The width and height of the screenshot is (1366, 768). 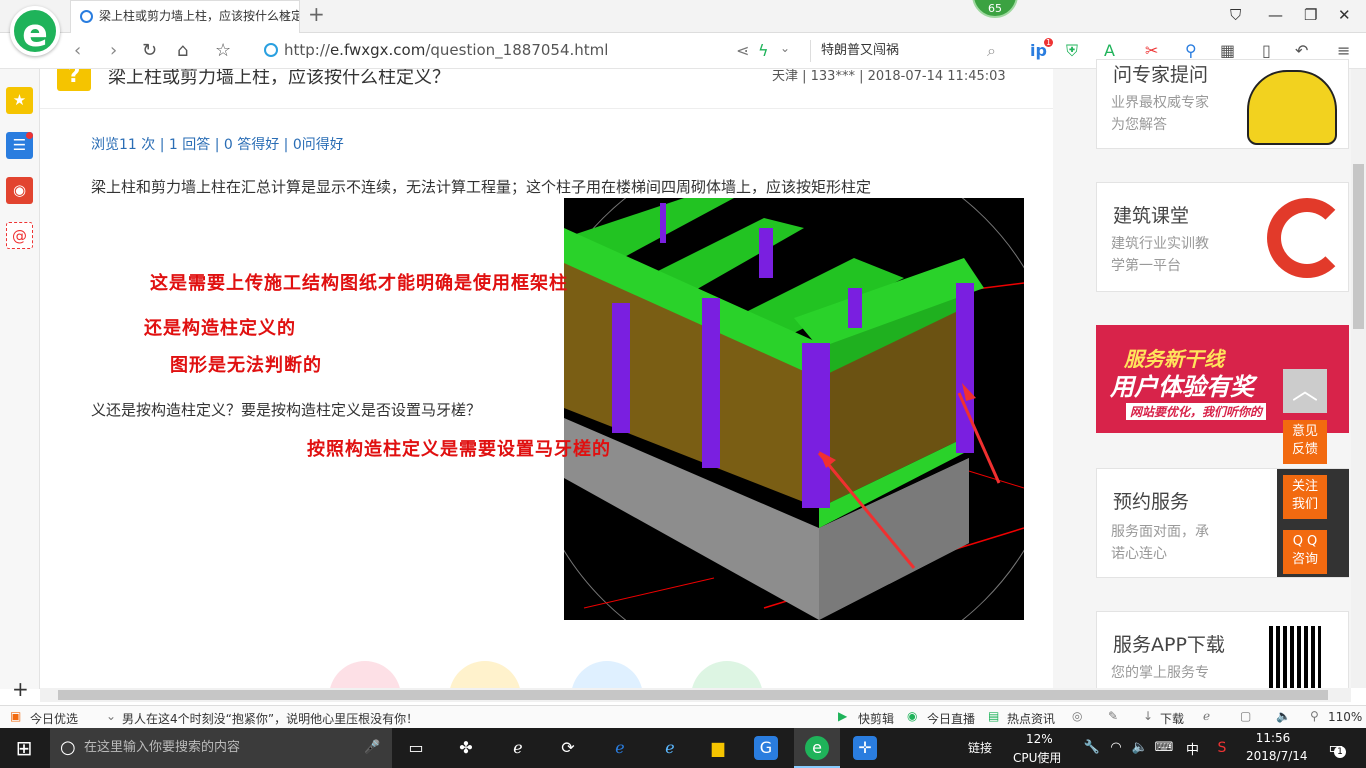 What do you see at coordinates (19, 100) in the screenshot?
I see `favorites-icon: ★` at bounding box center [19, 100].